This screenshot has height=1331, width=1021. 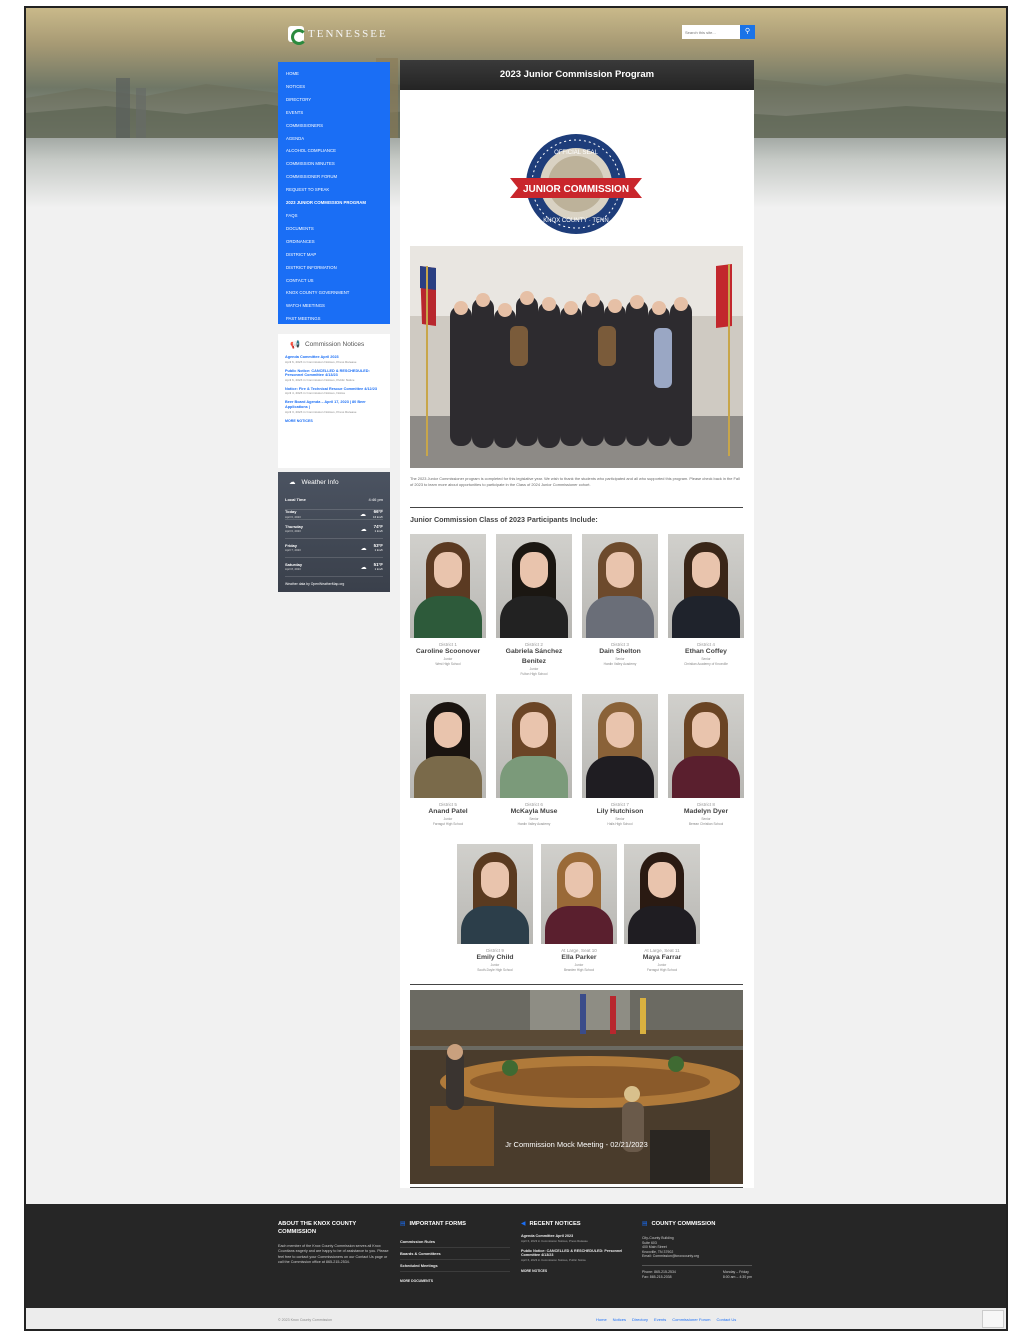 What do you see at coordinates (691, 1319) in the screenshot?
I see `bottom-link: Commissioner Forum` at bounding box center [691, 1319].